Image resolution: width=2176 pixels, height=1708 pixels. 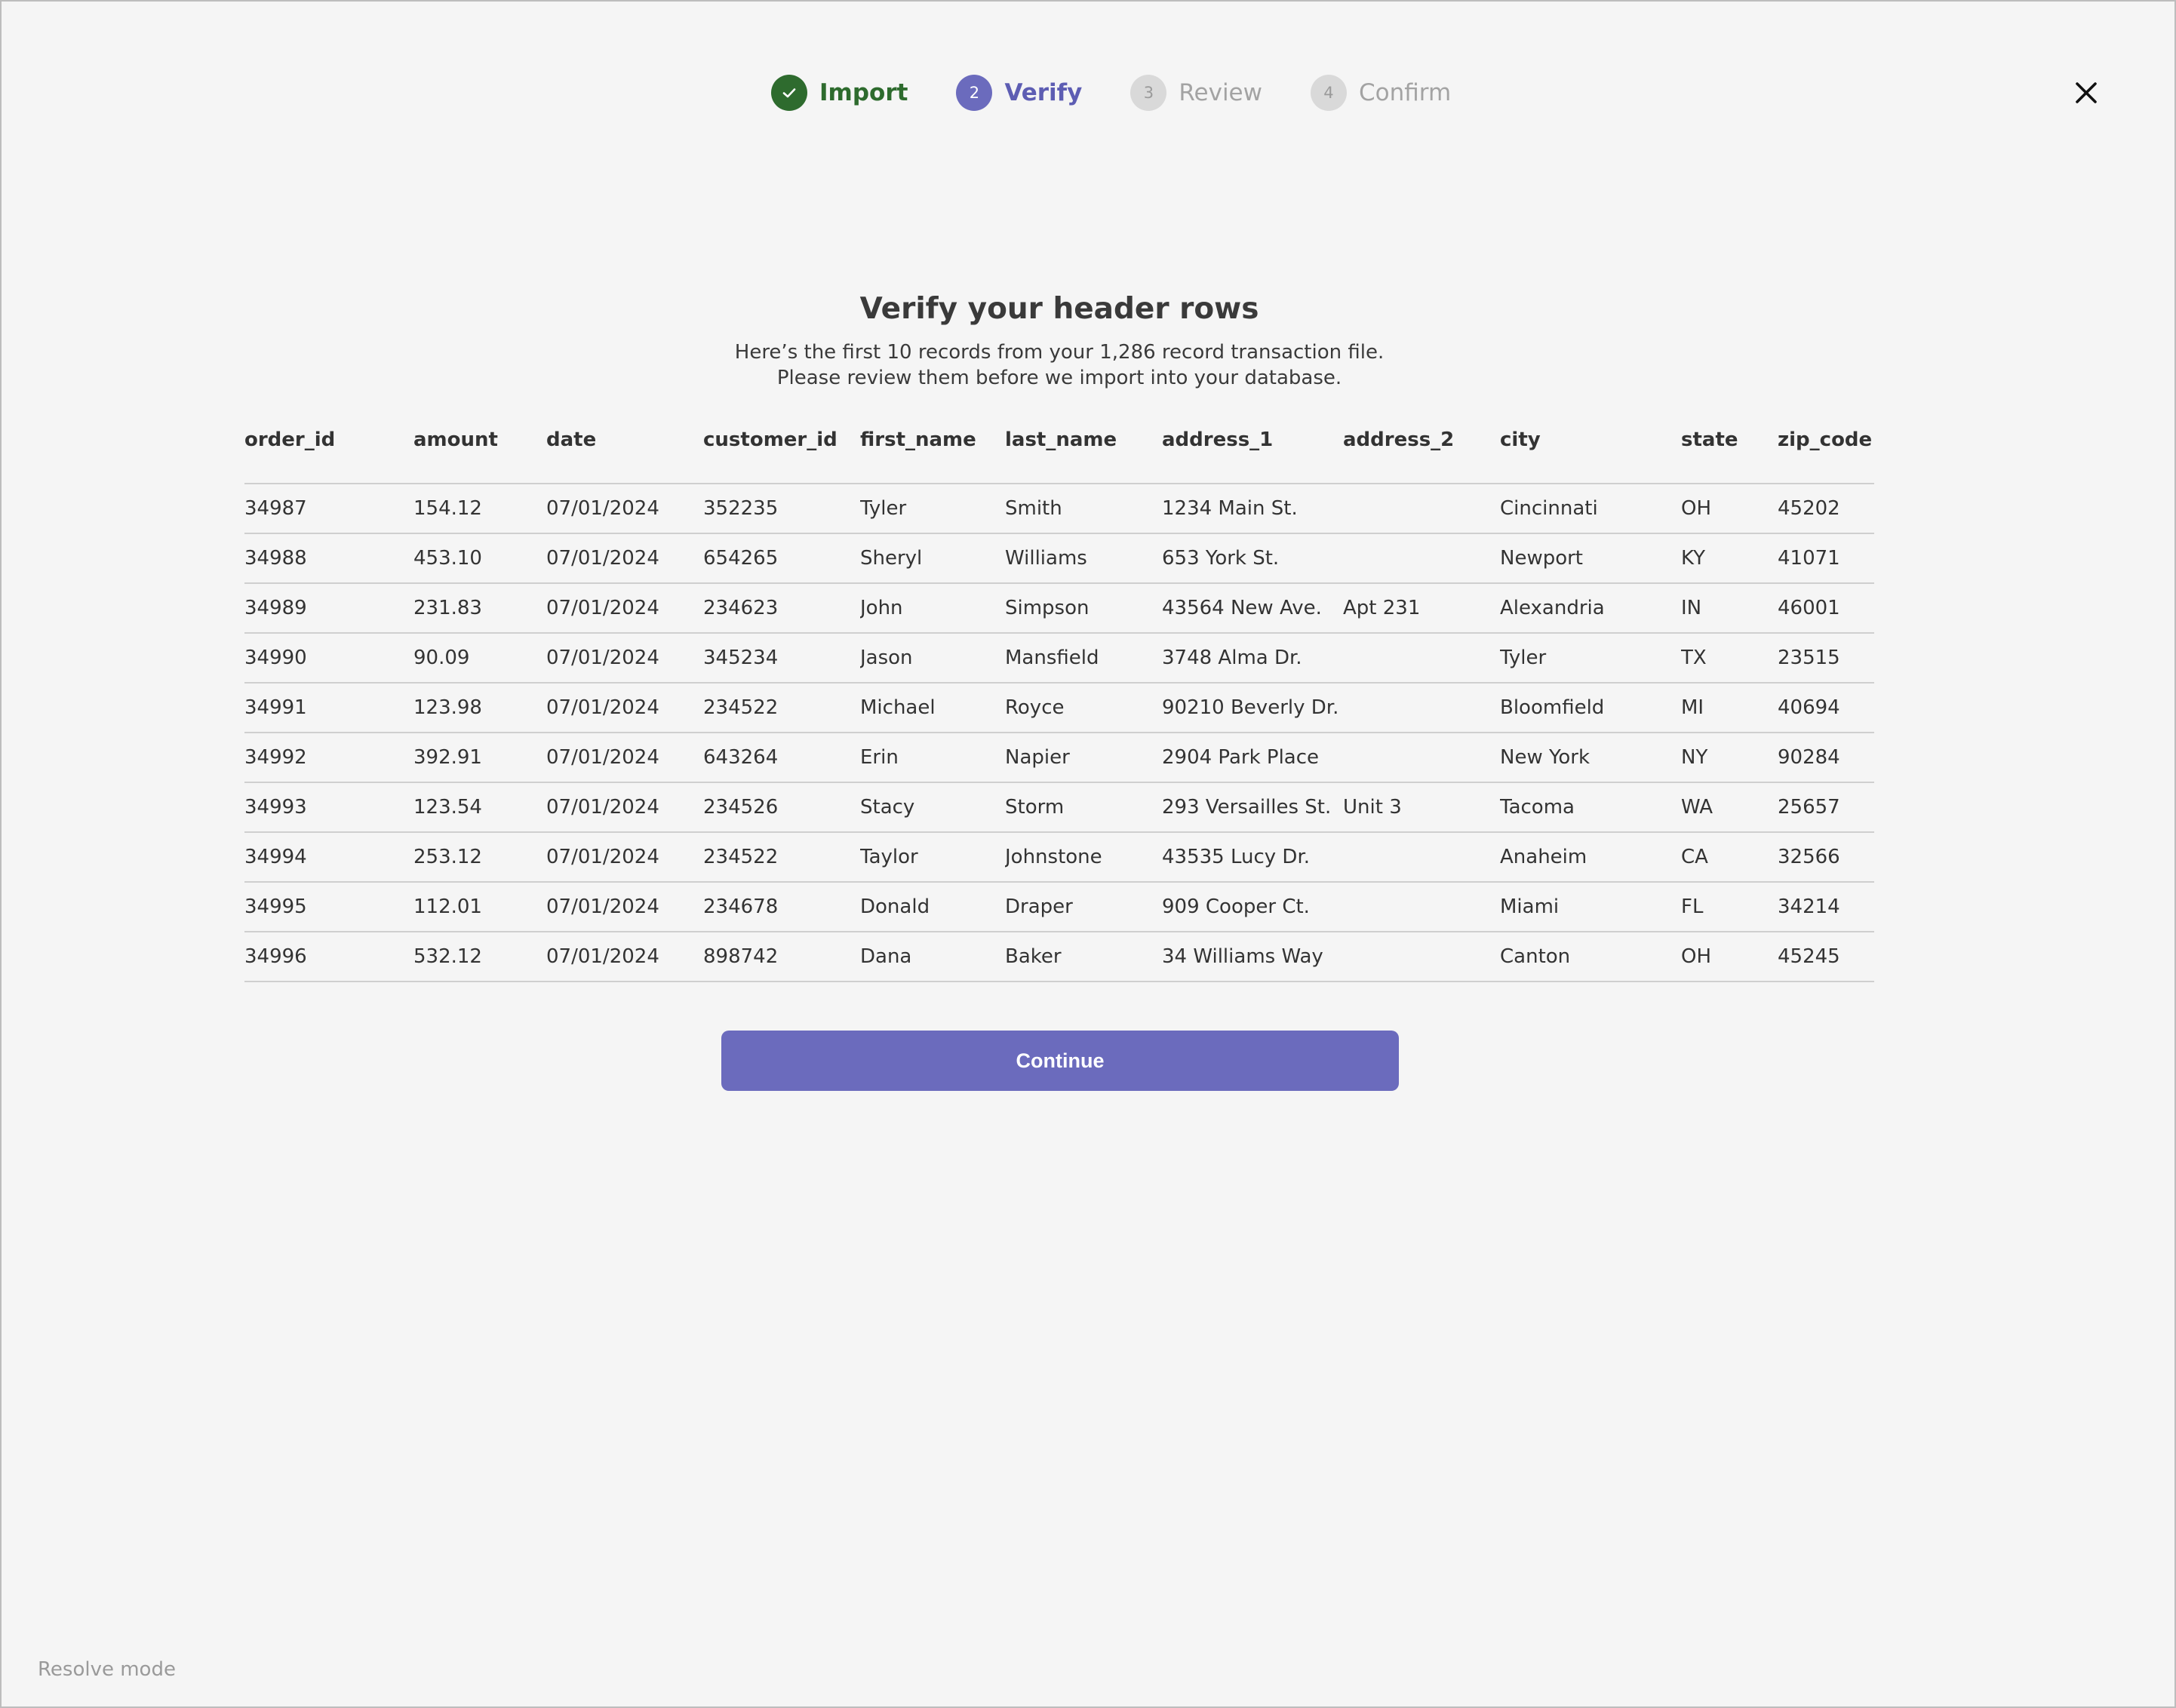 What do you see at coordinates (1591, 807) in the screenshot?
I see `table-cell-city: Tacoma` at bounding box center [1591, 807].